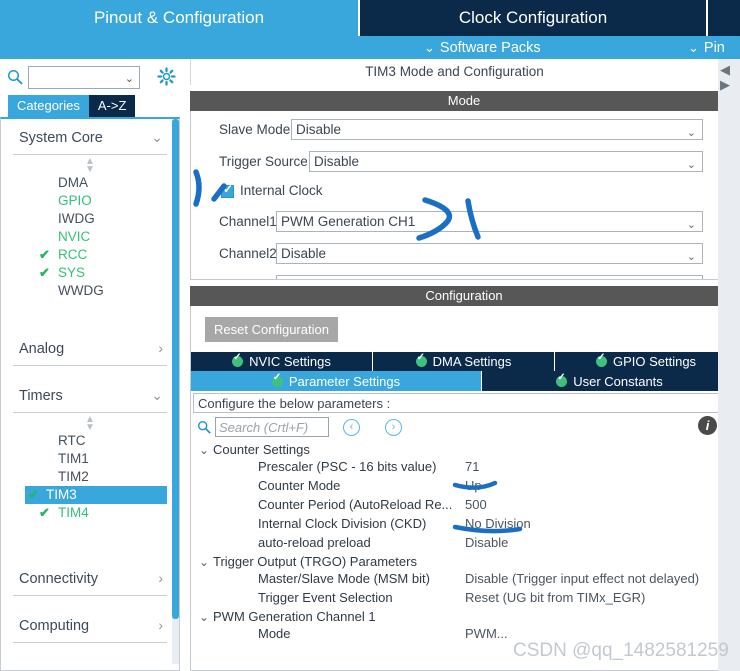 The width and height of the screenshot is (740, 671). I want to click on tab-user-constants: User Constants, so click(609, 381).